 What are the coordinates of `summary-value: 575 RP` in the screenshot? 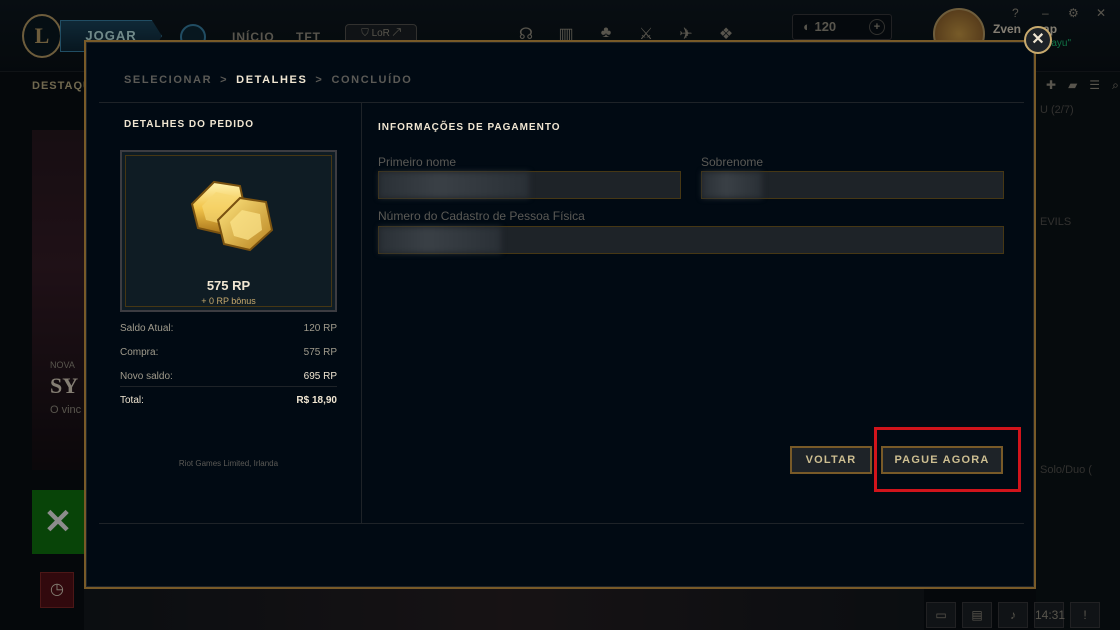 It's located at (320, 352).